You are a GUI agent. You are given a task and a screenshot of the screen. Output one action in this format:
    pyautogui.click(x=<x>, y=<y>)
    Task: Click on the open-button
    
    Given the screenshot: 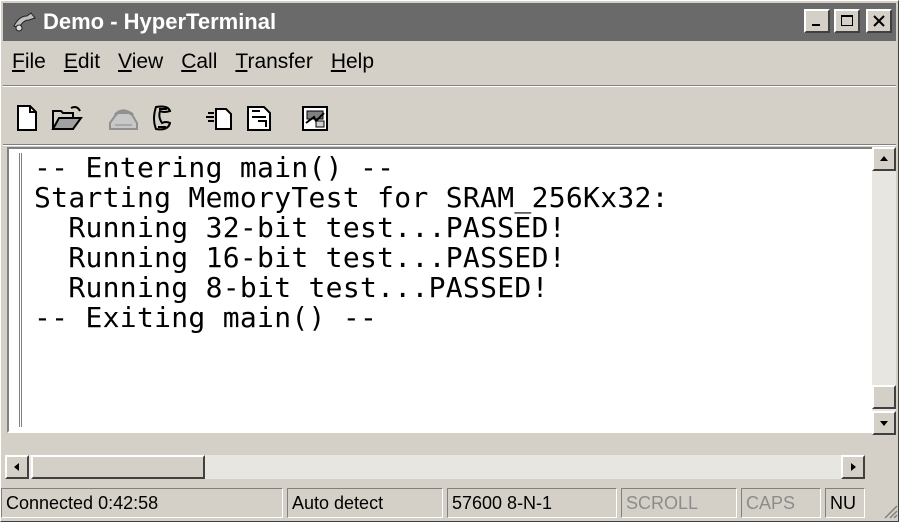 What is the action you would take?
    pyautogui.click(x=67, y=118)
    